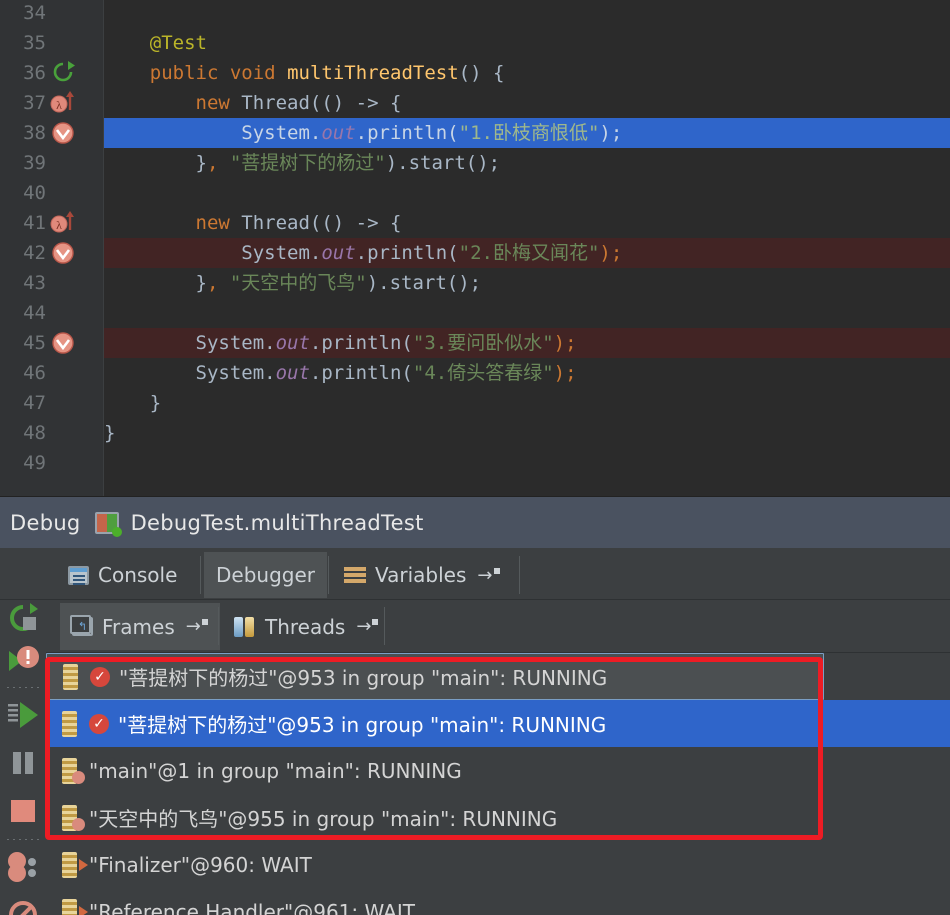  What do you see at coordinates (23, 763) in the screenshot?
I see `pause-program-icon` at bounding box center [23, 763].